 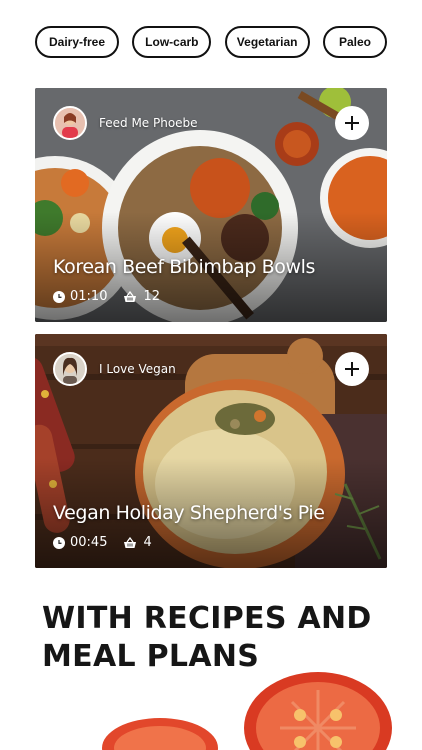 I want to click on tomato-slices-image, so click(x=247, y=711).